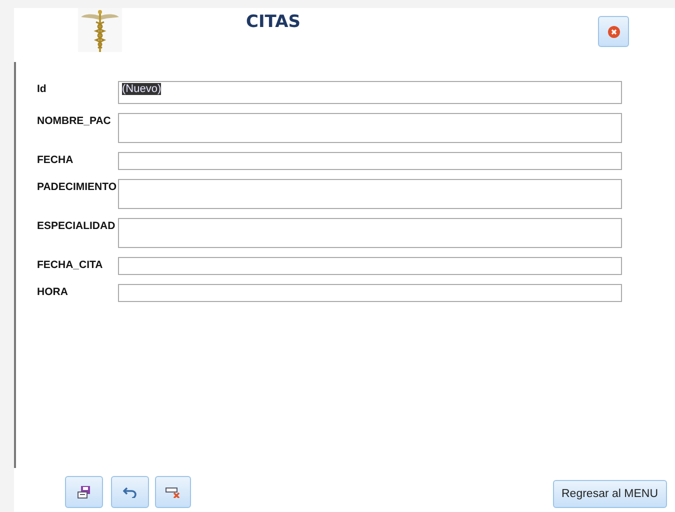 This screenshot has height=512, width=675. I want to click on undo-icon, so click(130, 492).